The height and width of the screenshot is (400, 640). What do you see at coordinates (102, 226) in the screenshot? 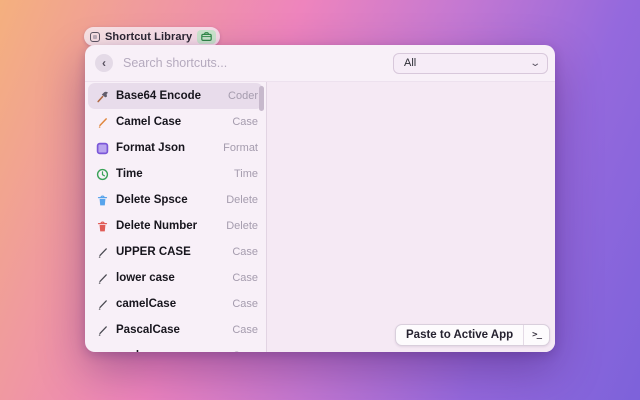
I see `trash-red-icon` at bounding box center [102, 226].